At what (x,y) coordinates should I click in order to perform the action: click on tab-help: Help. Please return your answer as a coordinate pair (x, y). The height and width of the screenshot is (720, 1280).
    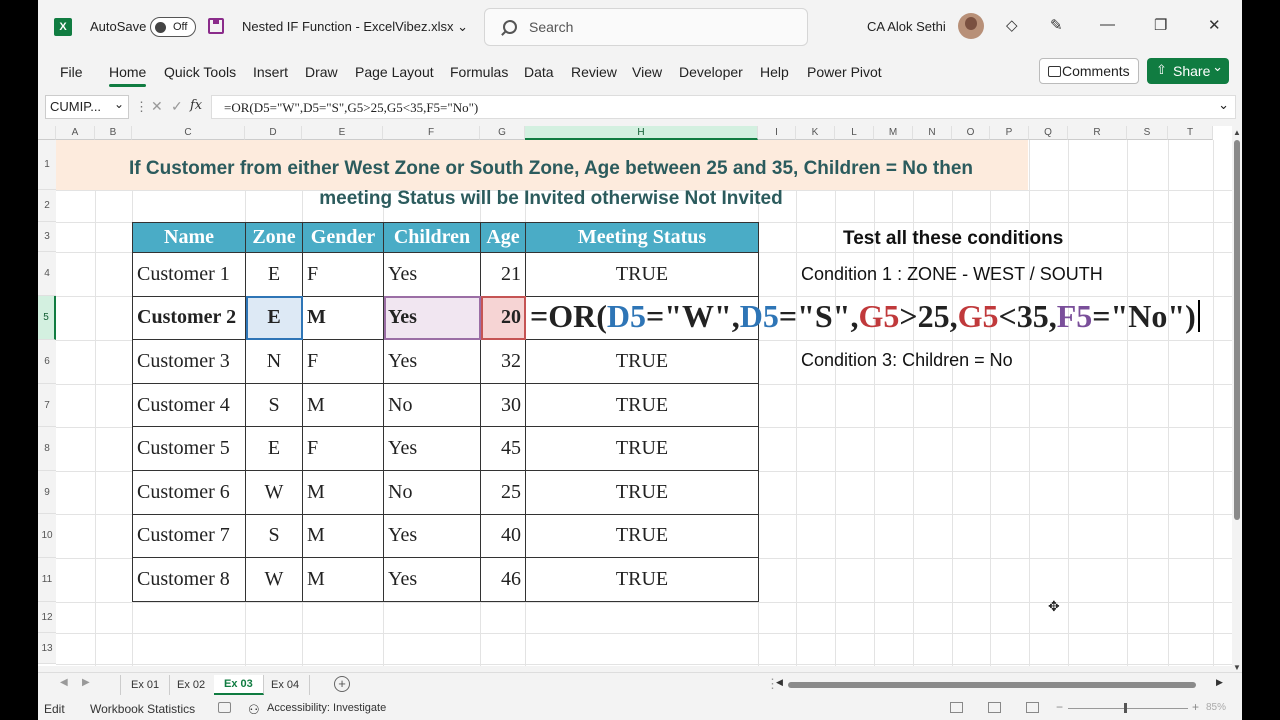
    Looking at the image, I should click on (774, 72).